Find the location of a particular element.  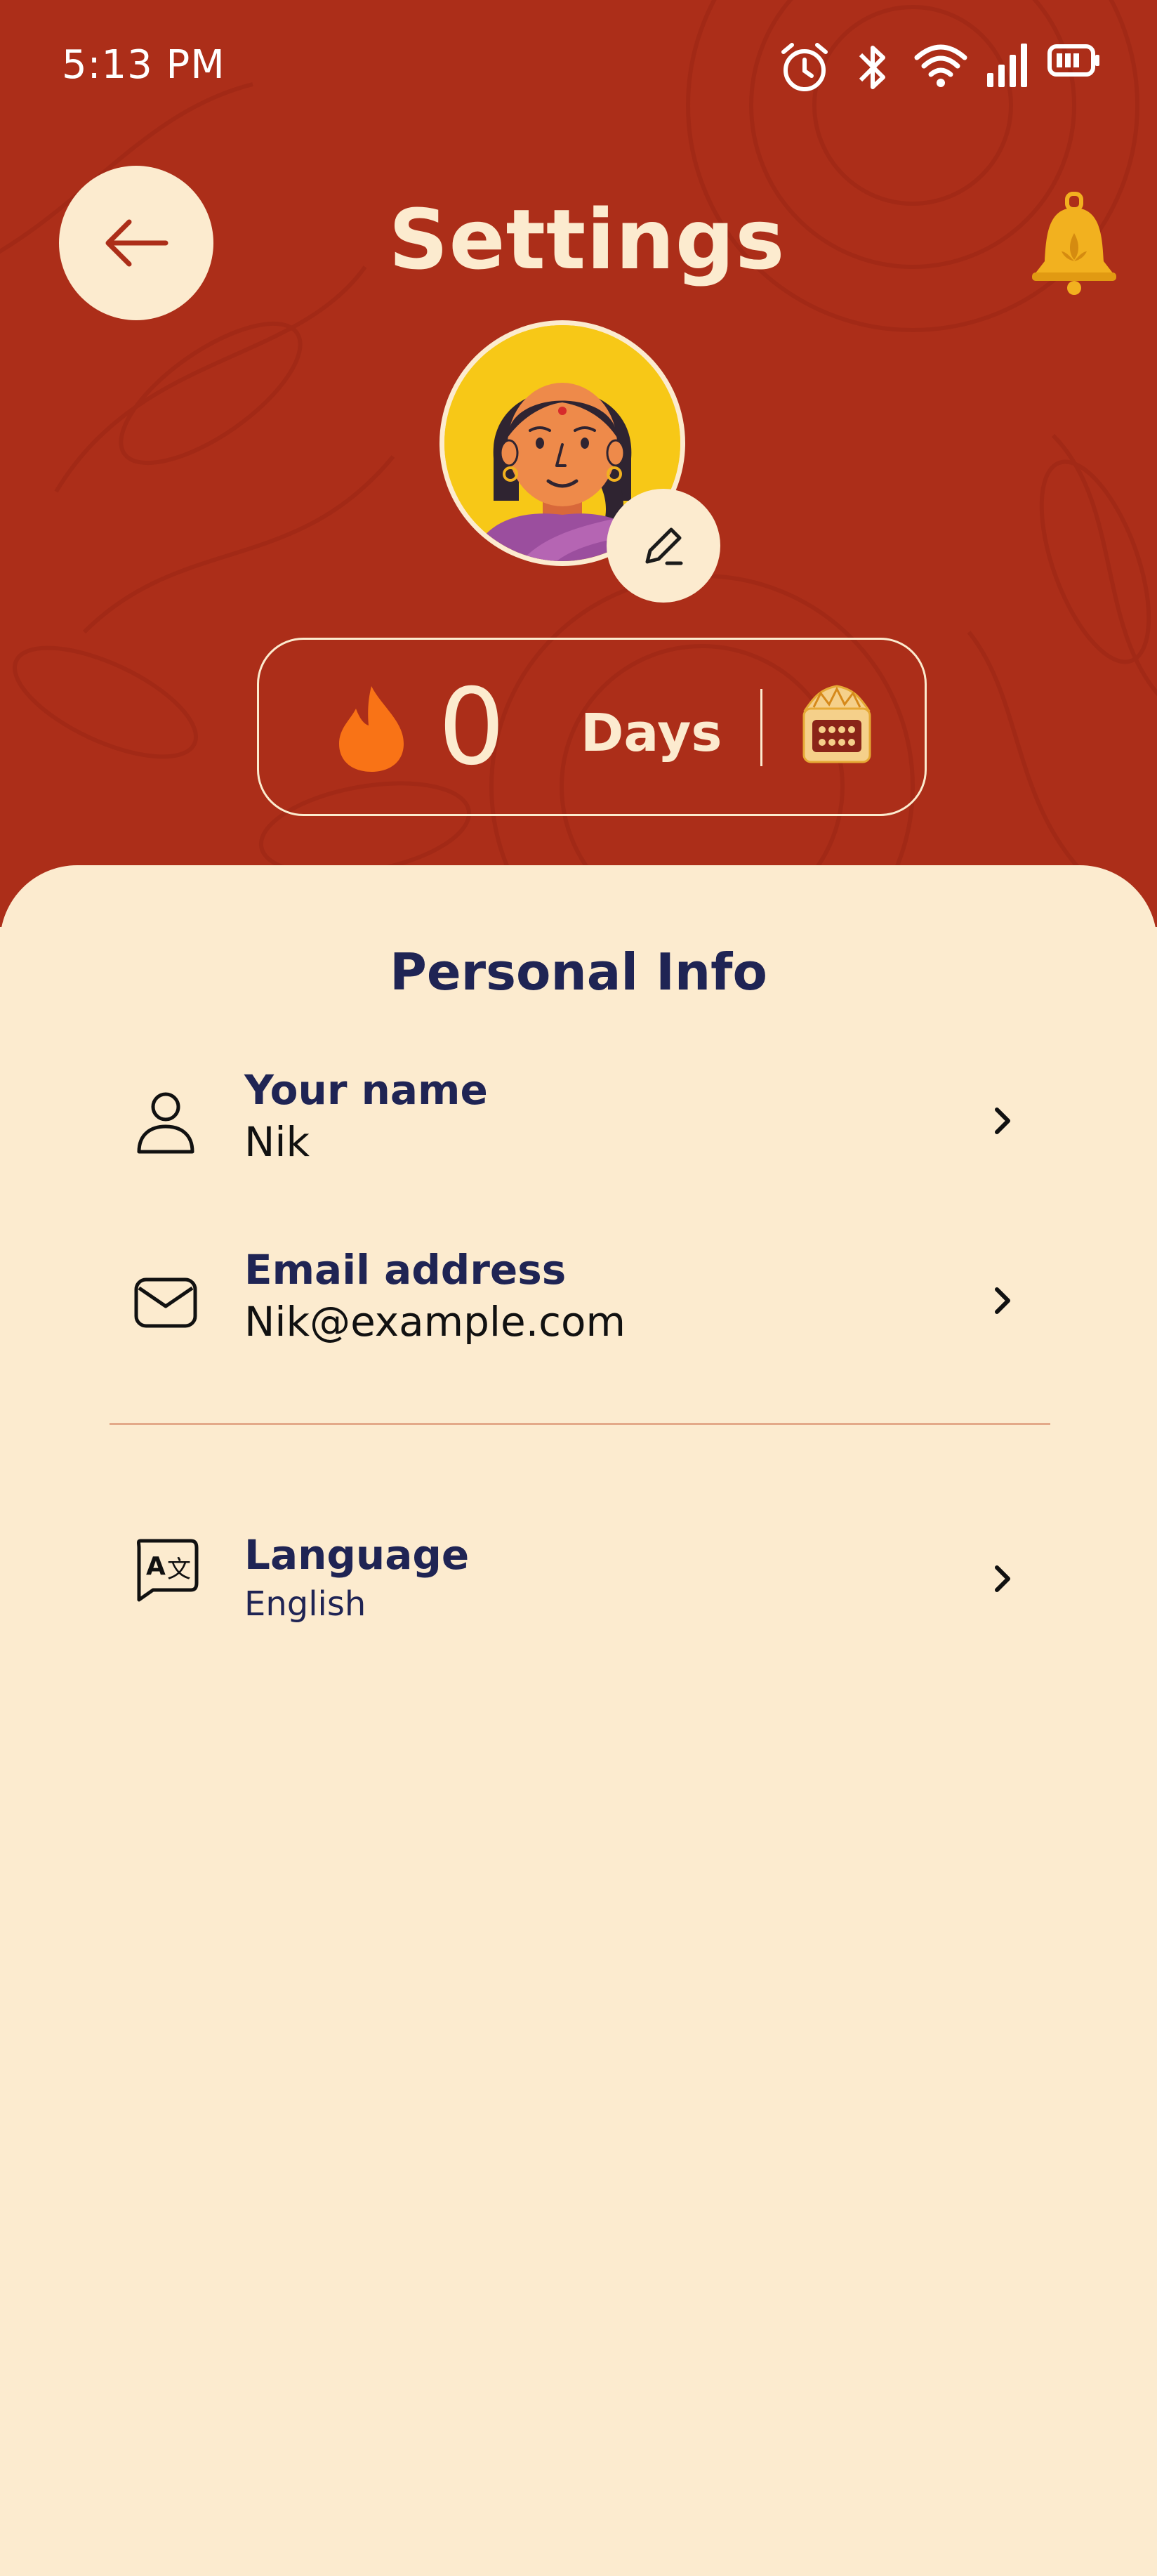

language-setting-row: A 文 Language English is located at coordinates (579, 1567).